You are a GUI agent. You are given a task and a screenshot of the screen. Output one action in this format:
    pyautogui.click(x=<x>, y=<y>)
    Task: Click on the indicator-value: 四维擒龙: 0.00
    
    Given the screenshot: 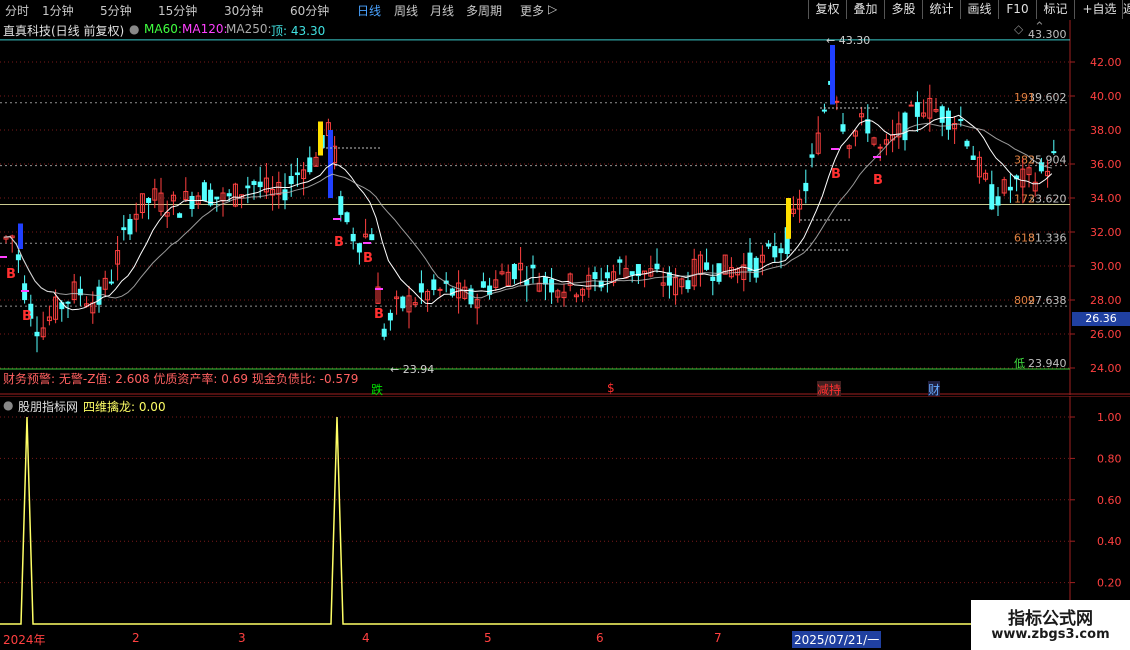 What is the action you would take?
    pyautogui.click(x=124, y=407)
    